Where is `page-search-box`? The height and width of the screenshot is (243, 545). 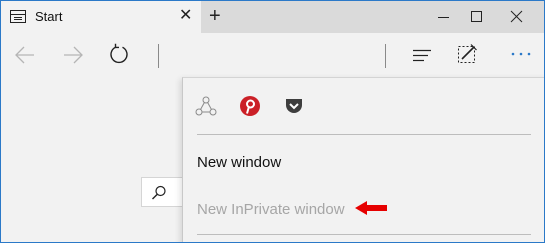 page-search-box is located at coordinates (164, 192).